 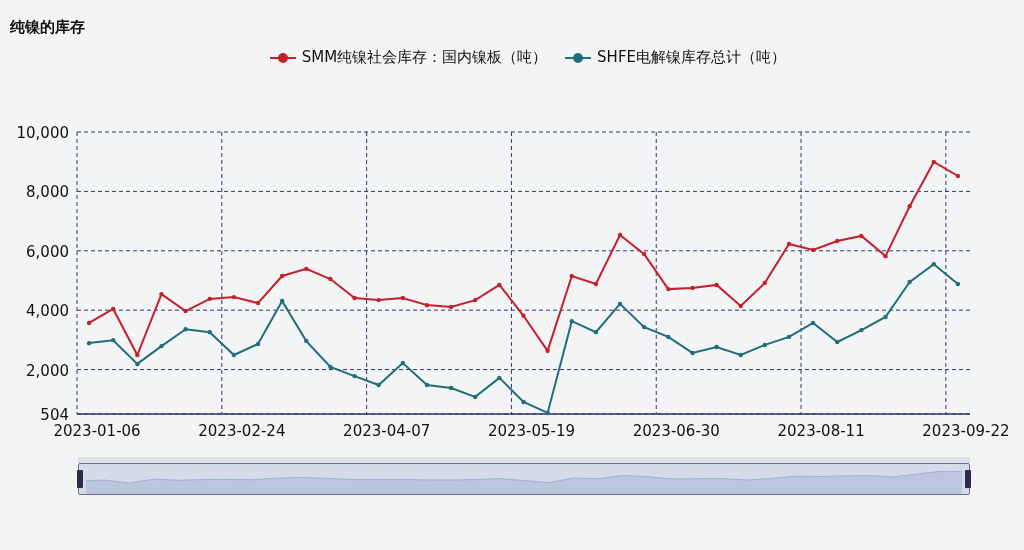 What do you see at coordinates (966, 431) in the screenshot?
I see `x-axis-label: 2023-09-22` at bounding box center [966, 431].